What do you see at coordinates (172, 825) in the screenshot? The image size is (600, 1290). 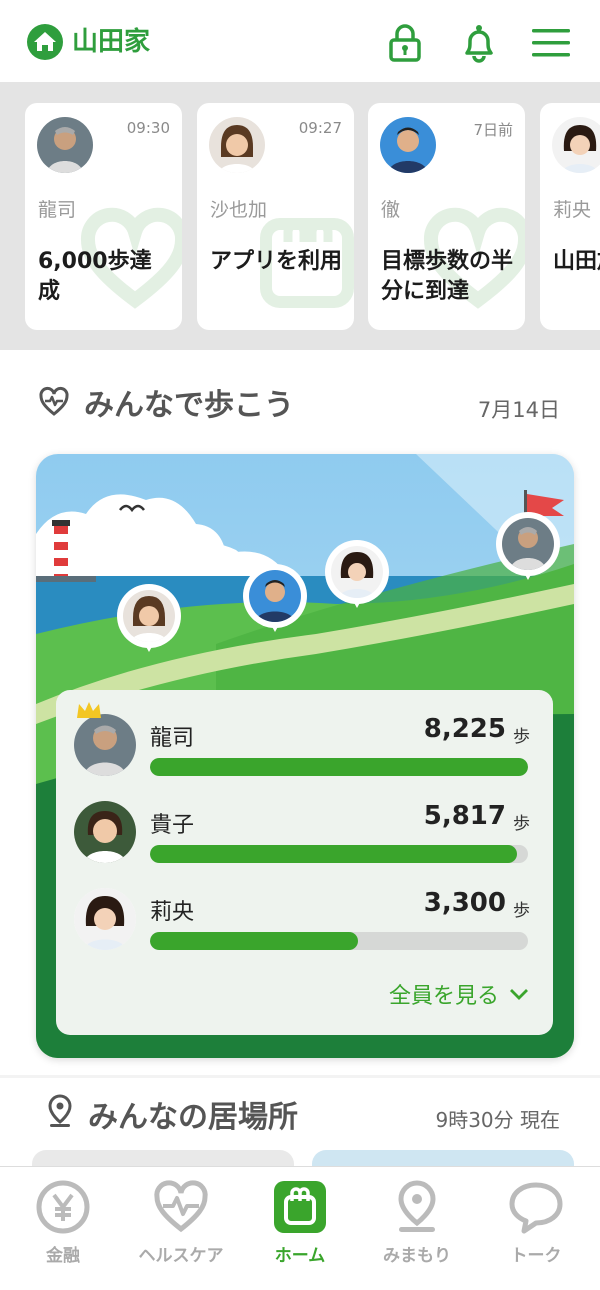 I see `member-name: 貴子` at bounding box center [172, 825].